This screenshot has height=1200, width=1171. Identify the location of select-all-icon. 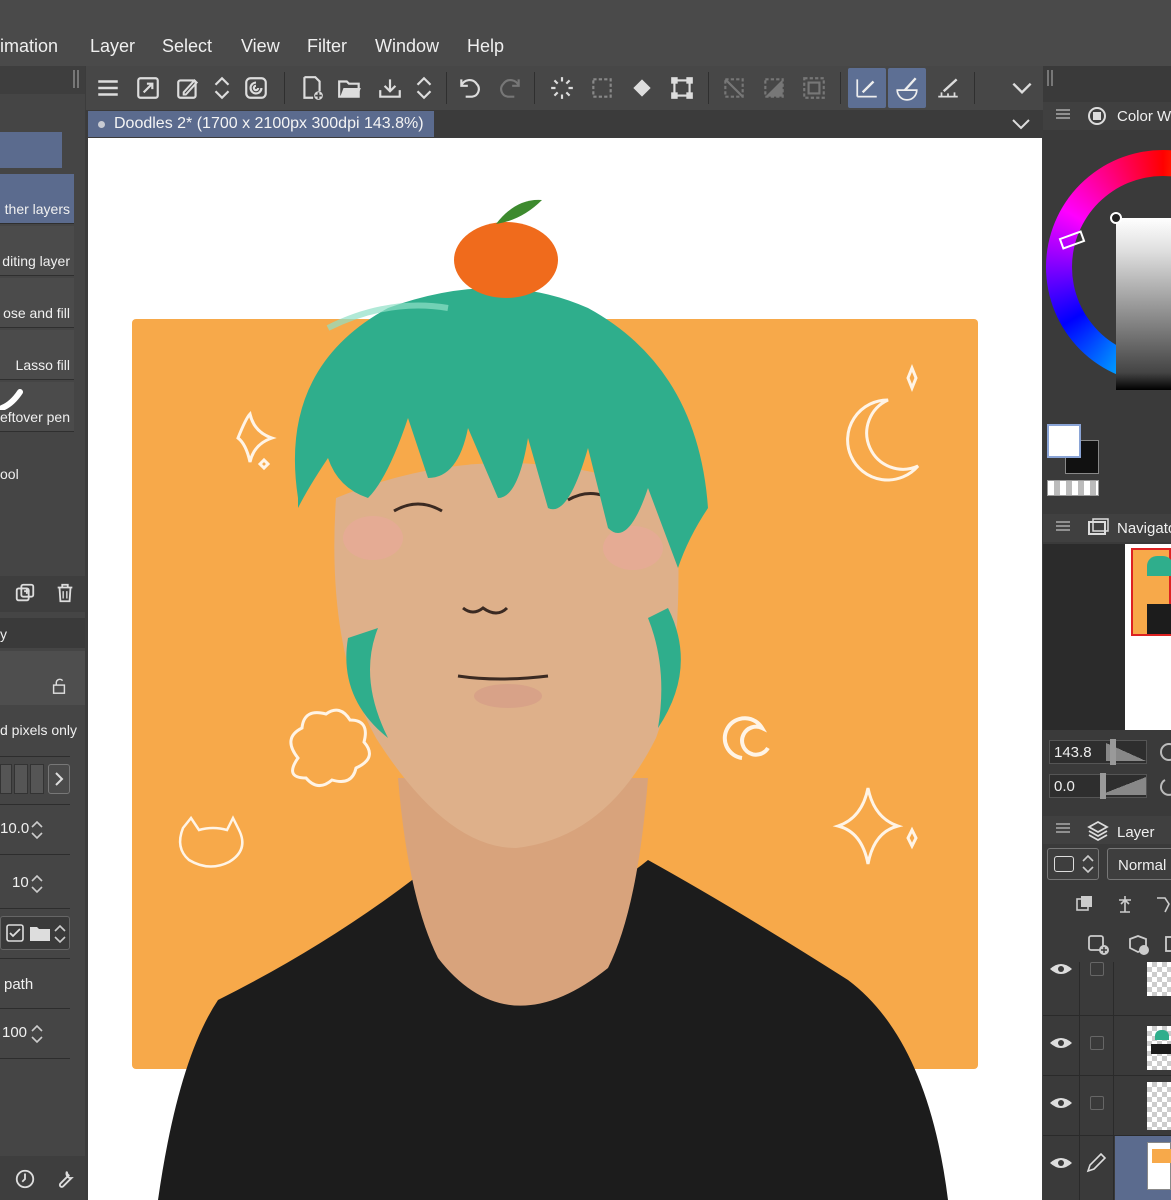
(602, 88).